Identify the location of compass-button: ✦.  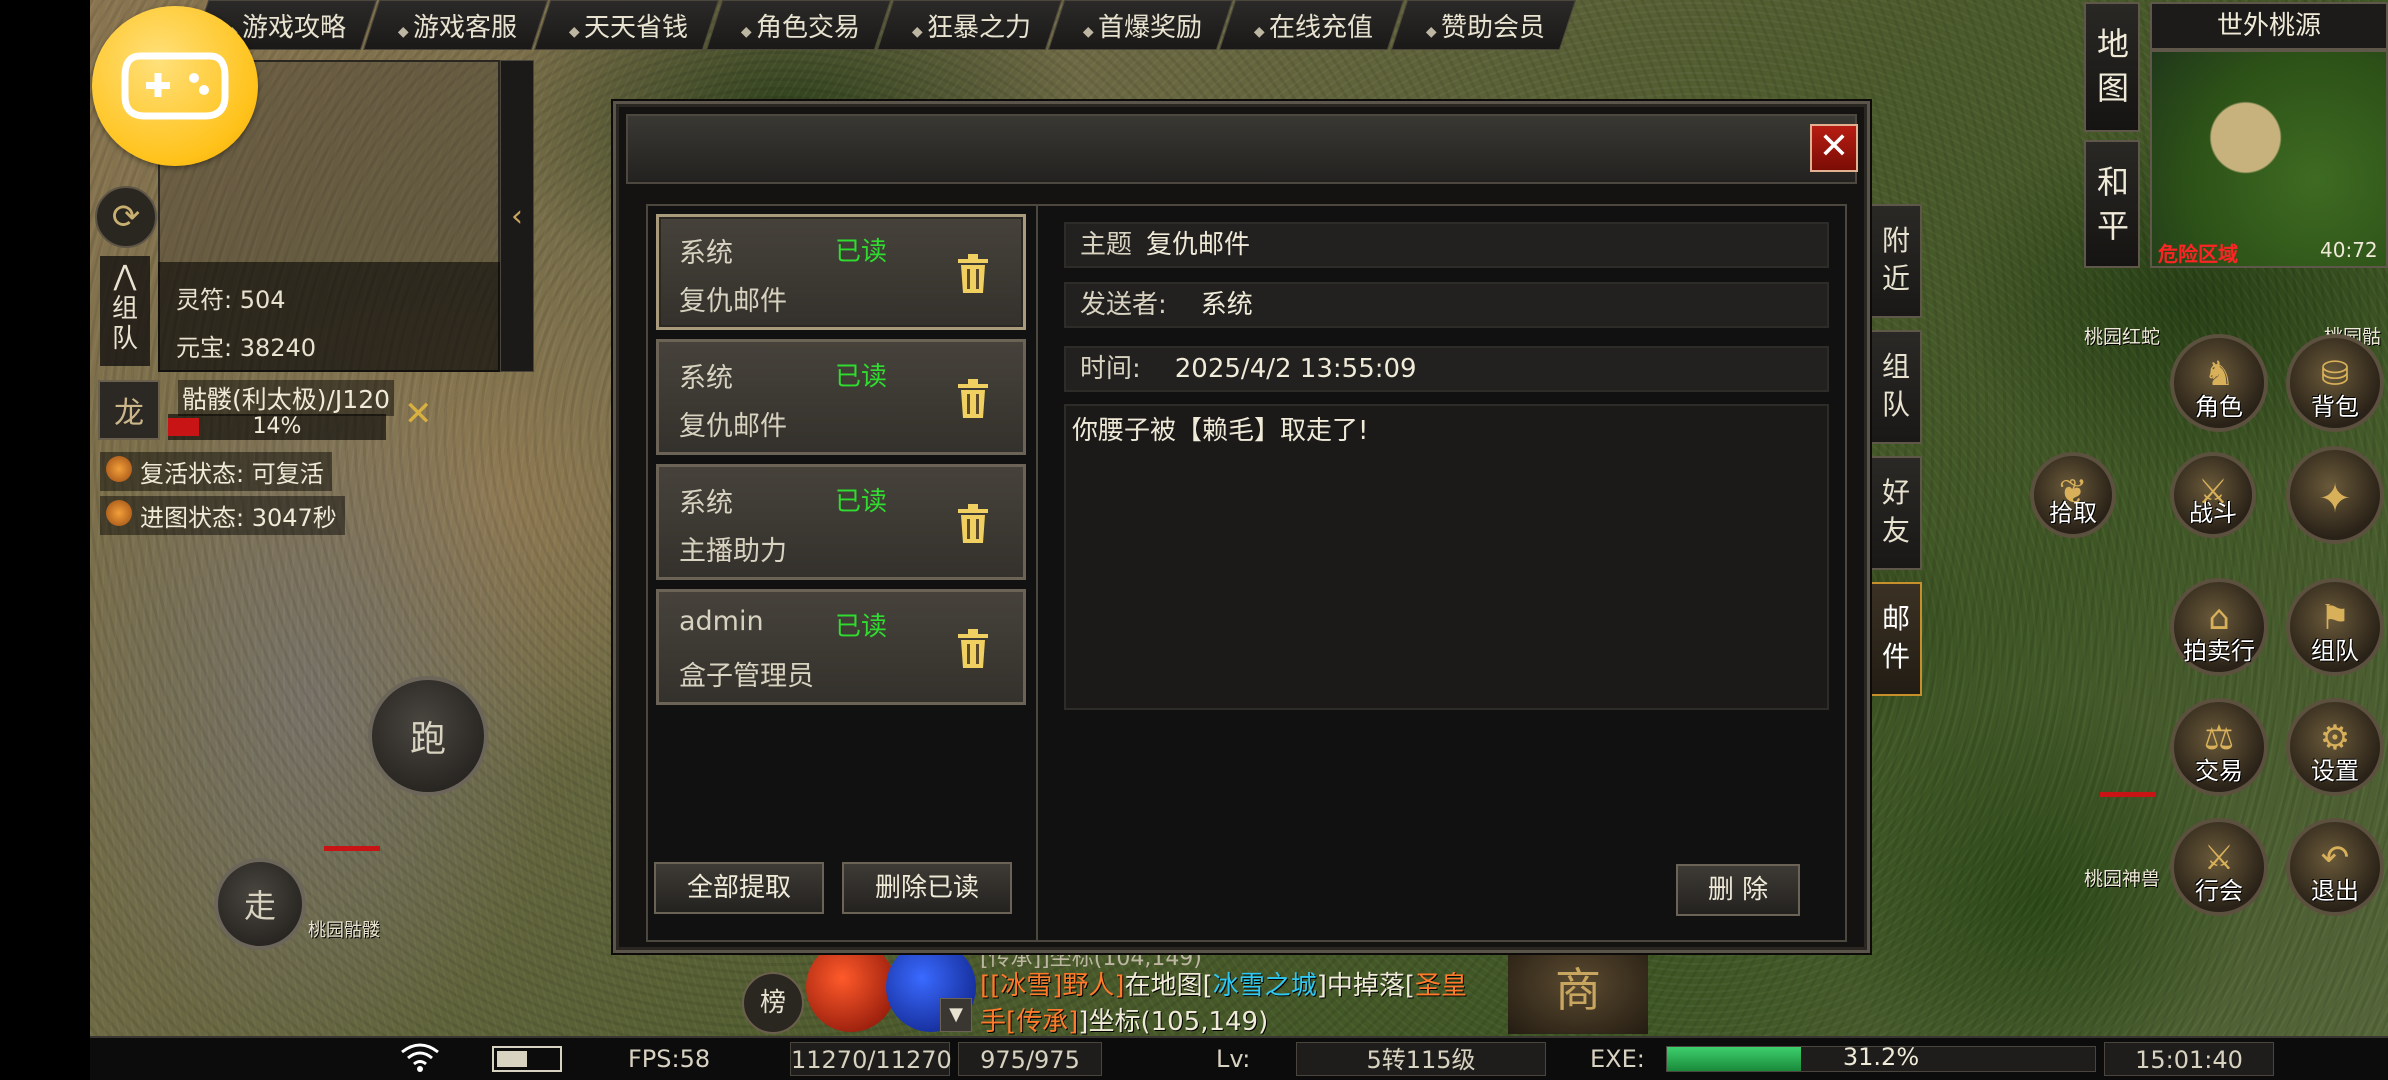
(2335, 495).